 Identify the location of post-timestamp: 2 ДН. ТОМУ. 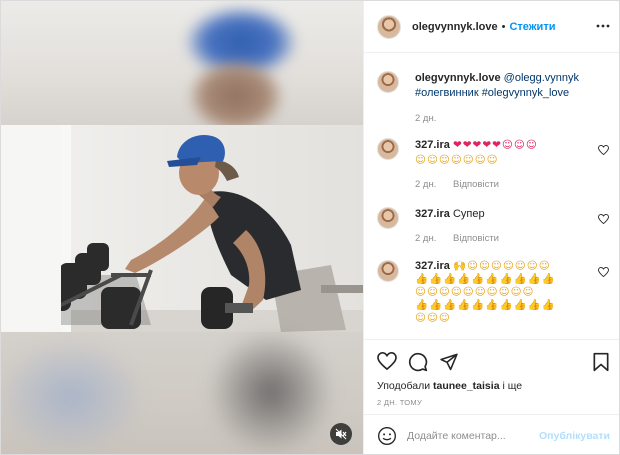
(399, 402).